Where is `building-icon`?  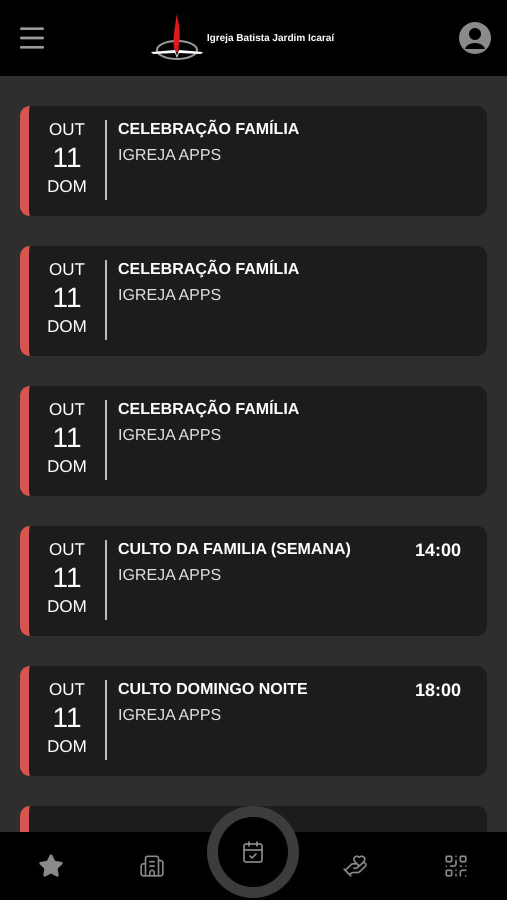 building-icon is located at coordinates (152, 866).